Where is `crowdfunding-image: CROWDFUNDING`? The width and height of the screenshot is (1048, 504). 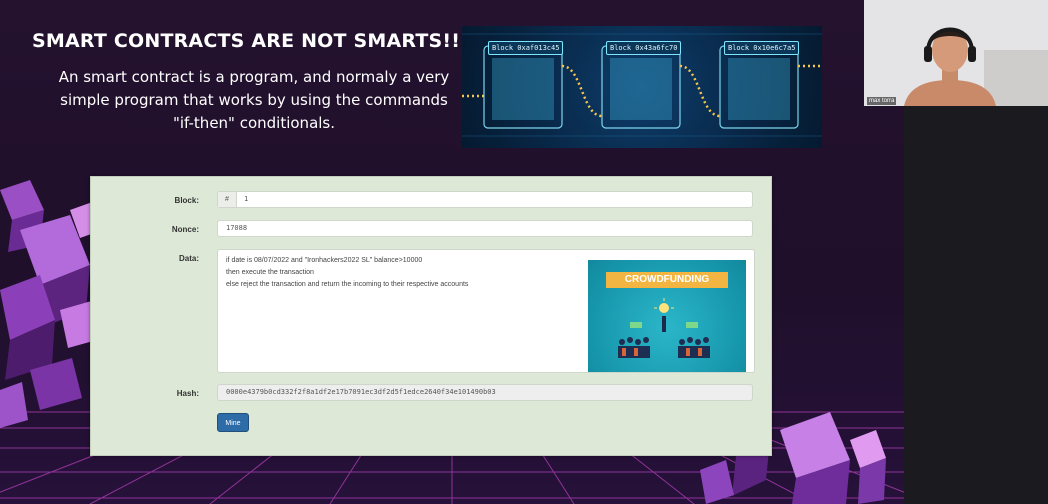
crowdfunding-image: CROWDFUNDING is located at coordinates (667, 316).